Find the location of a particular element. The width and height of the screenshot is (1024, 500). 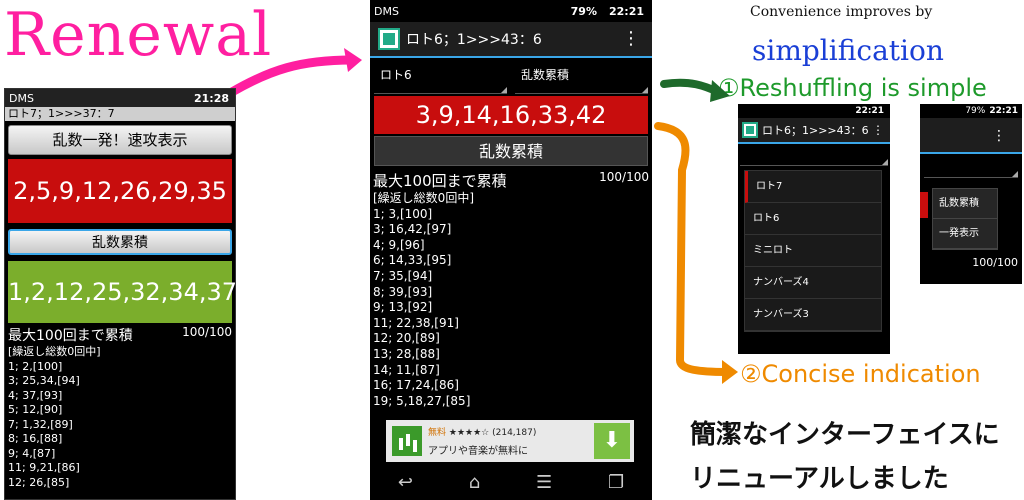

mode-popup: 乱数累積 一発表示 is located at coordinates (965, 219).